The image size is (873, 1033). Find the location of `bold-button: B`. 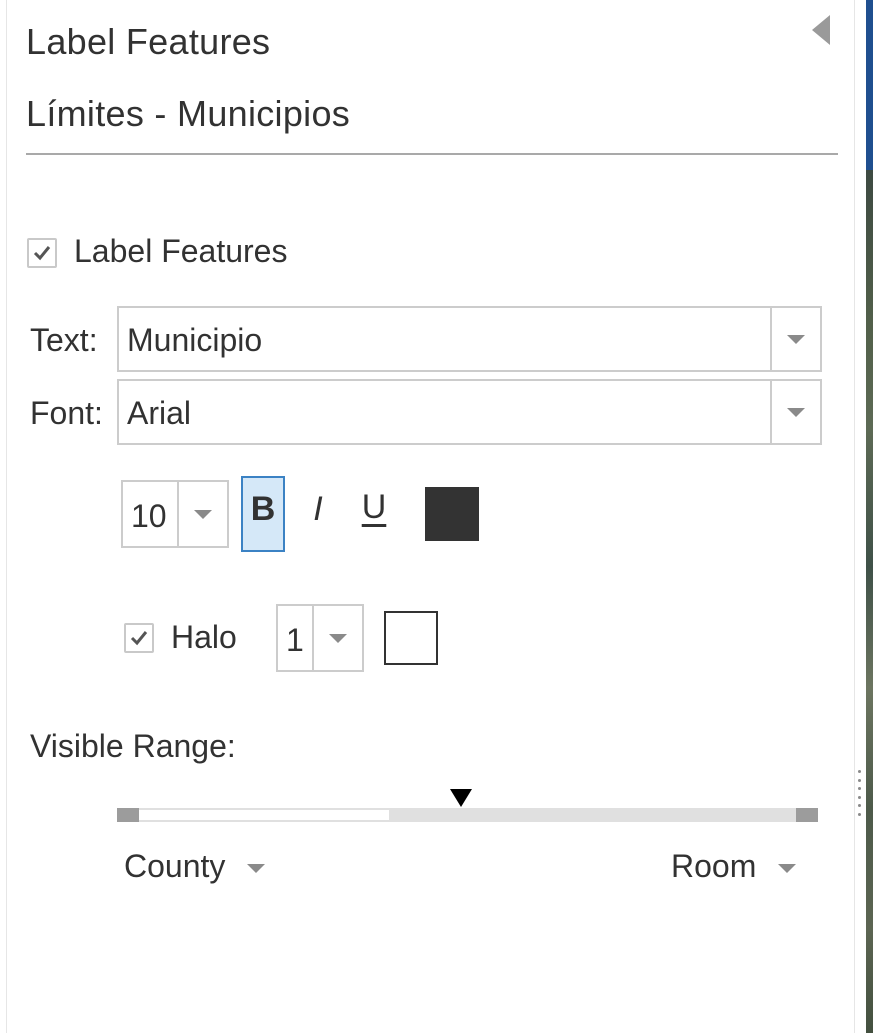

bold-button: B is located at coordinates (263, 514).